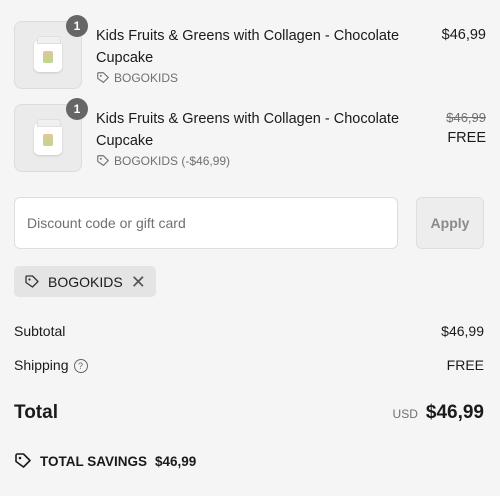 Image resolution: width=500 pixels, height=496 pixels. Describe the element at coordinates (454, 412) in the screenshot. I see `total-amount: $46,99` at that location.